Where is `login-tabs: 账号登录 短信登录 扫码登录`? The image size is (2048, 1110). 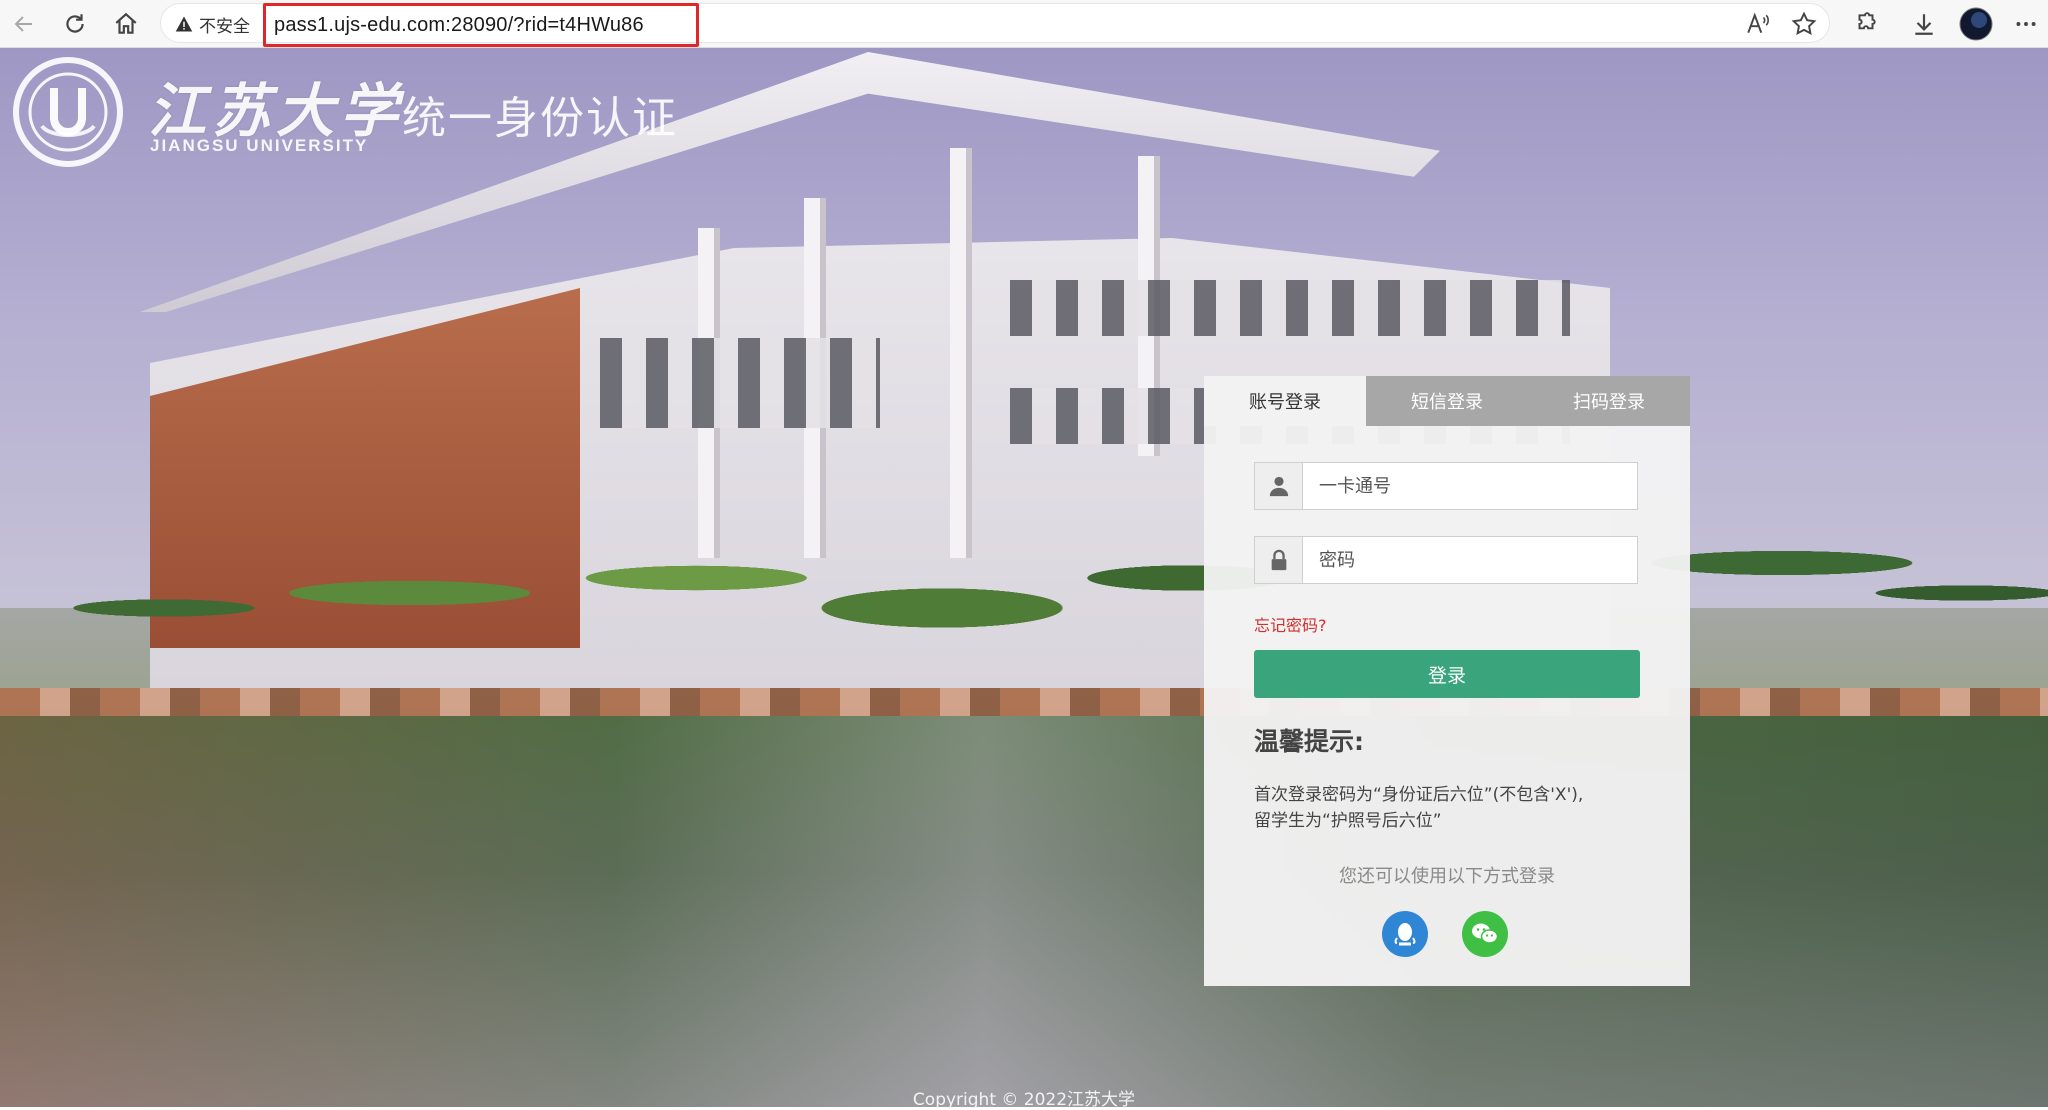 login-tabs: 账号登录 短信登录 扫码登录 is located at coordinates (1447, 401).